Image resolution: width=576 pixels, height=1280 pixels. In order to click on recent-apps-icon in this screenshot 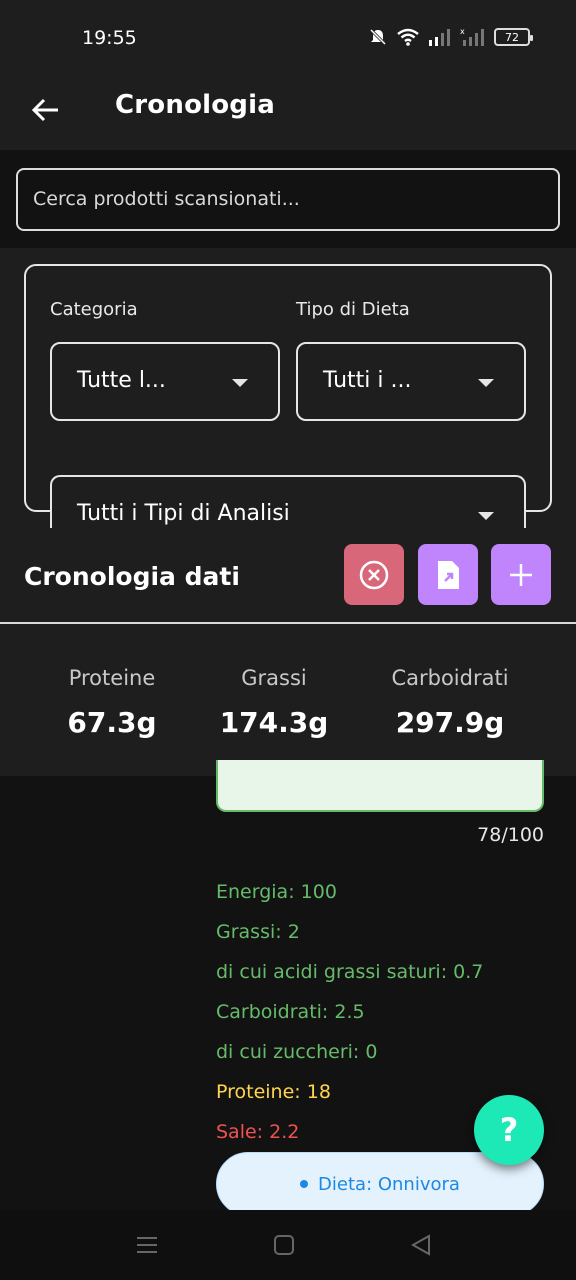, I will do `click(147, 1245)`.